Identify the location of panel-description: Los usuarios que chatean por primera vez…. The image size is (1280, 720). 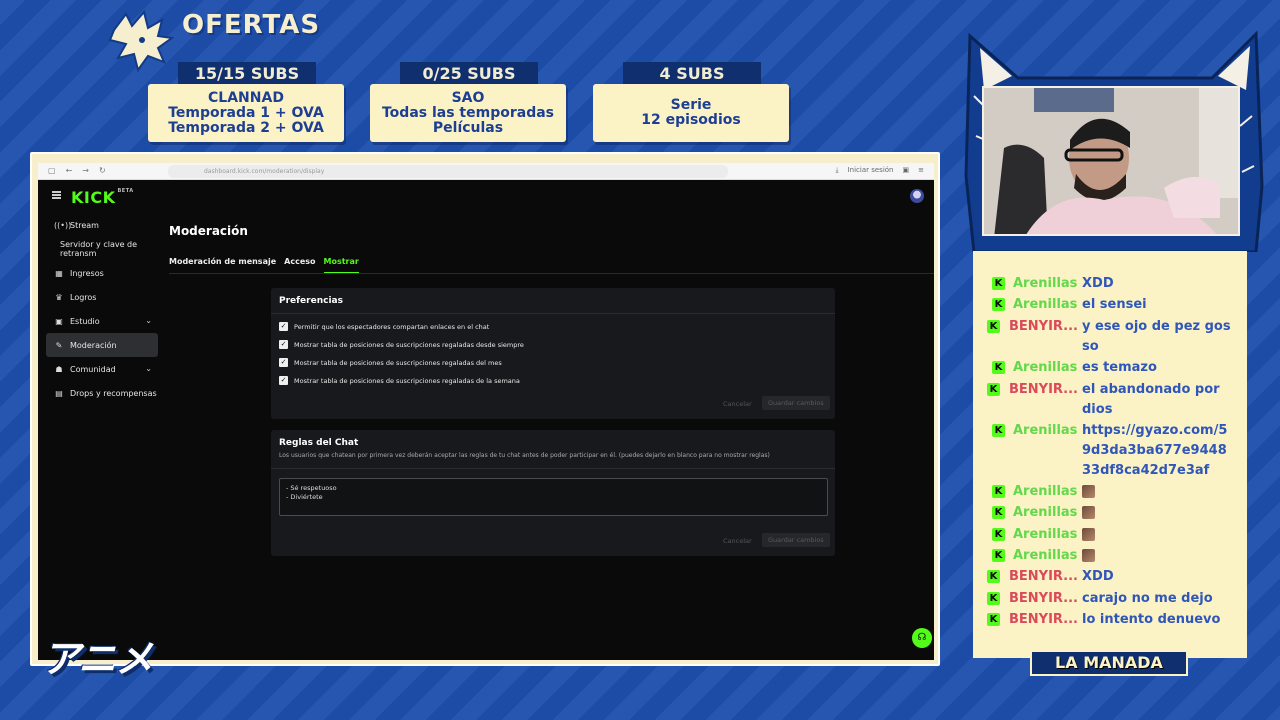
(524, 455).